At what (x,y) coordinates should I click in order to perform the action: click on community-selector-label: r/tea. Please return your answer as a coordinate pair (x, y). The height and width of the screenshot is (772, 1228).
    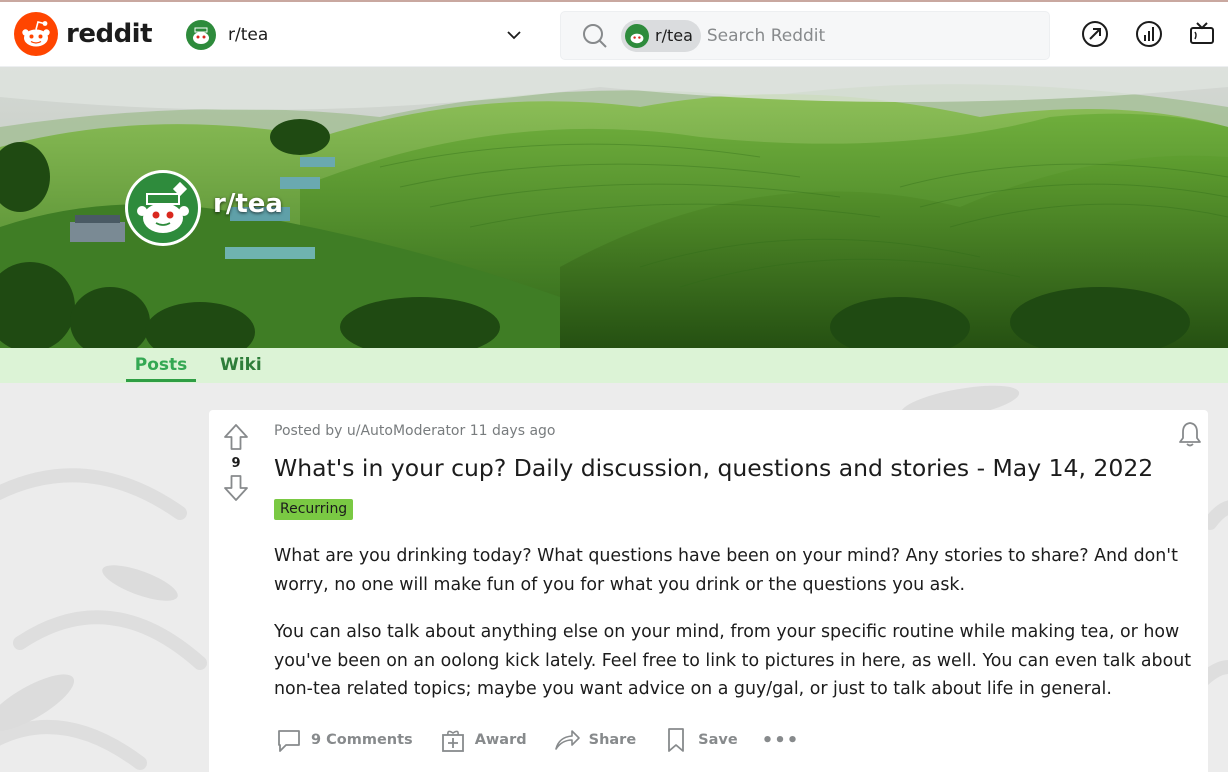
    Looking at the image, I should click on (248, 35).